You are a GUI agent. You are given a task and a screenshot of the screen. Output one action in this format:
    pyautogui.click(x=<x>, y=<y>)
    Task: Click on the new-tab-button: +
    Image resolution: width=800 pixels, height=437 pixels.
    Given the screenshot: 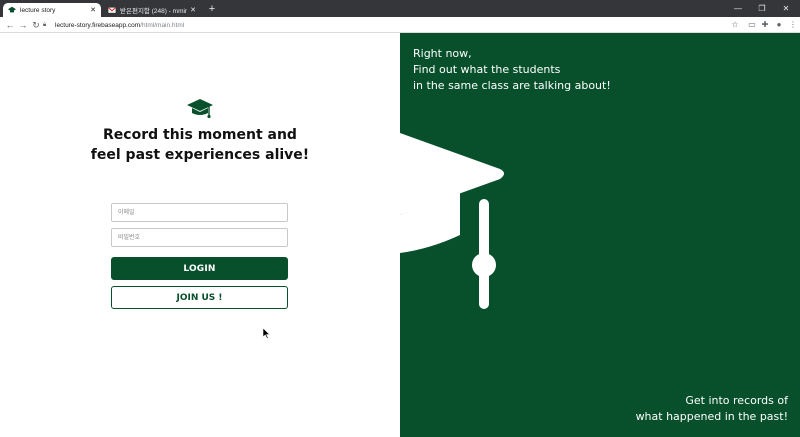 What is the action you would take?
    pyautogui.click(x=212, y=9)
    